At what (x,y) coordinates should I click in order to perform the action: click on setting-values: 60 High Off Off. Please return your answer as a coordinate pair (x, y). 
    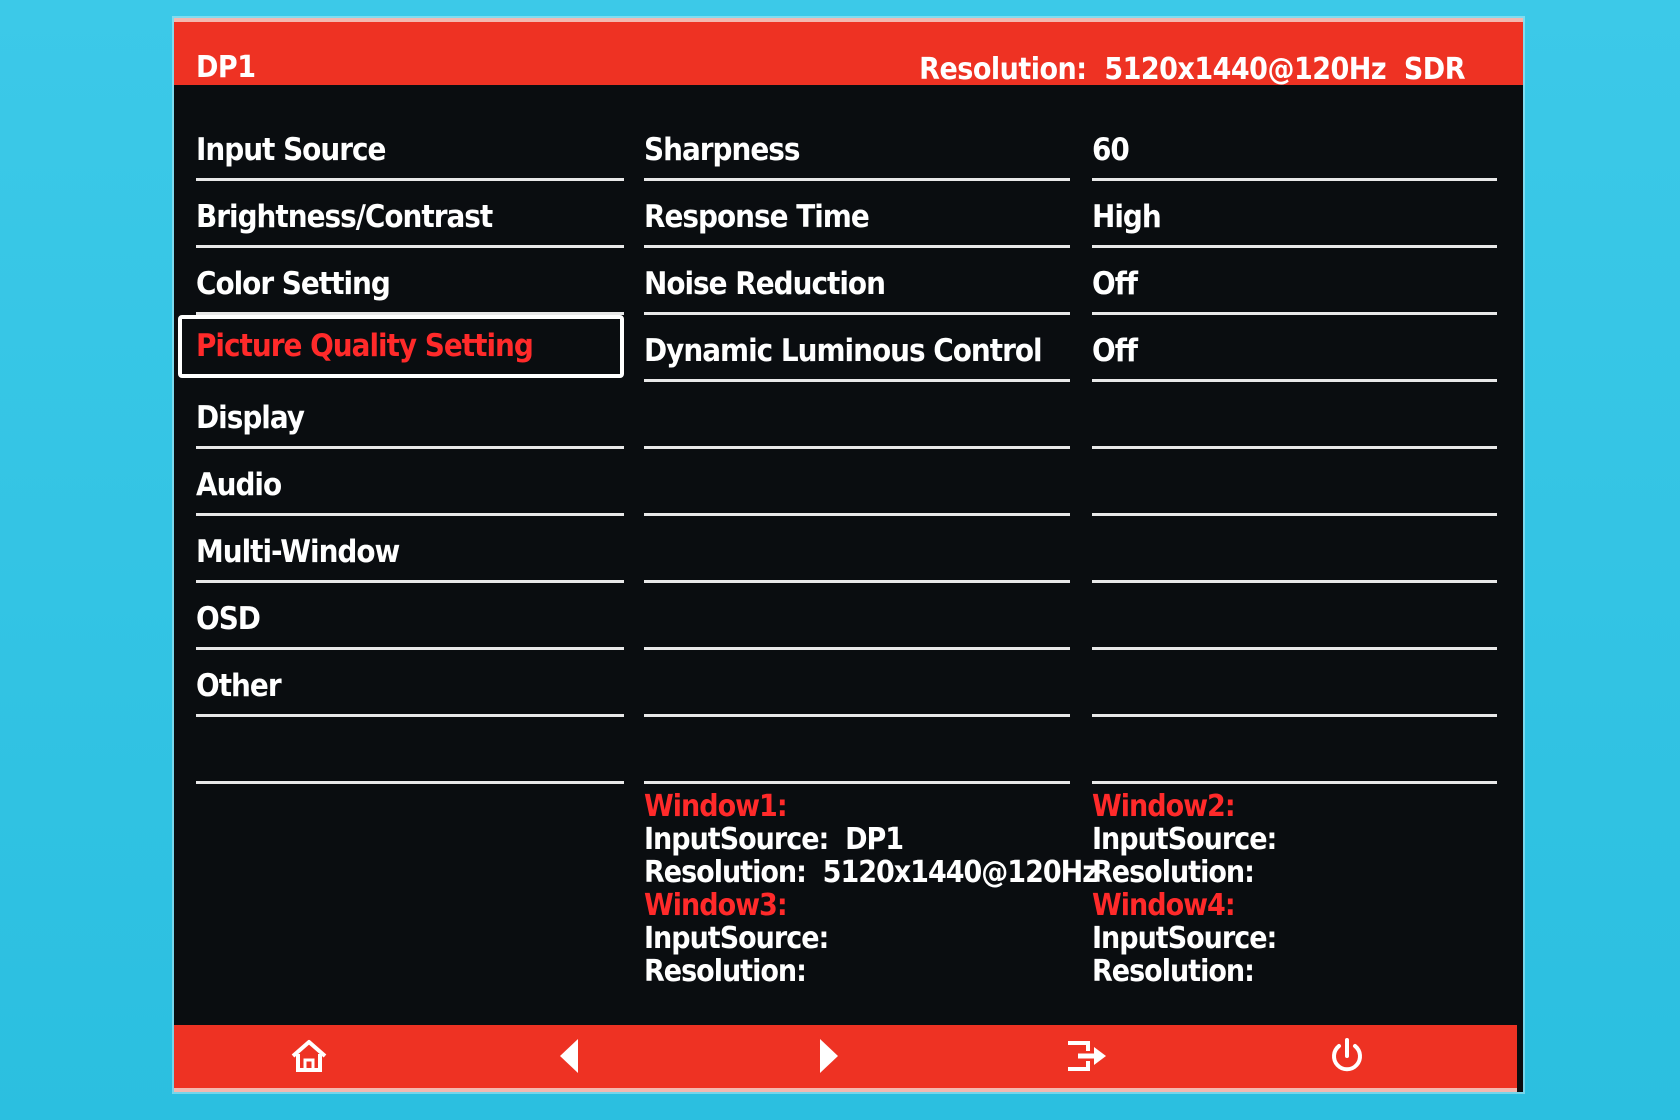
    Looking at the image, I should click on (1294, 449).